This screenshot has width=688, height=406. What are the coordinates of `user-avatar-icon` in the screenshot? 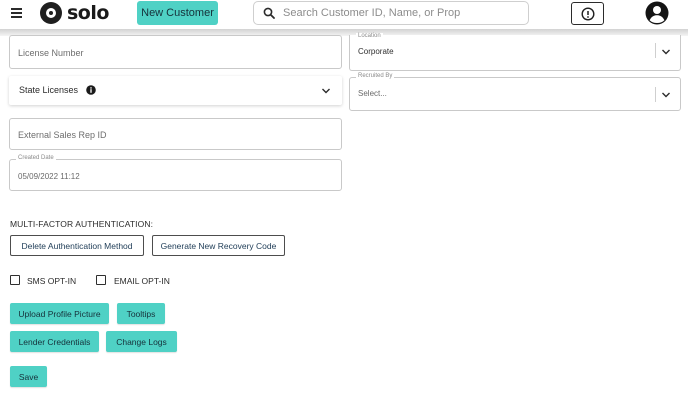 It's located at (657, 13).